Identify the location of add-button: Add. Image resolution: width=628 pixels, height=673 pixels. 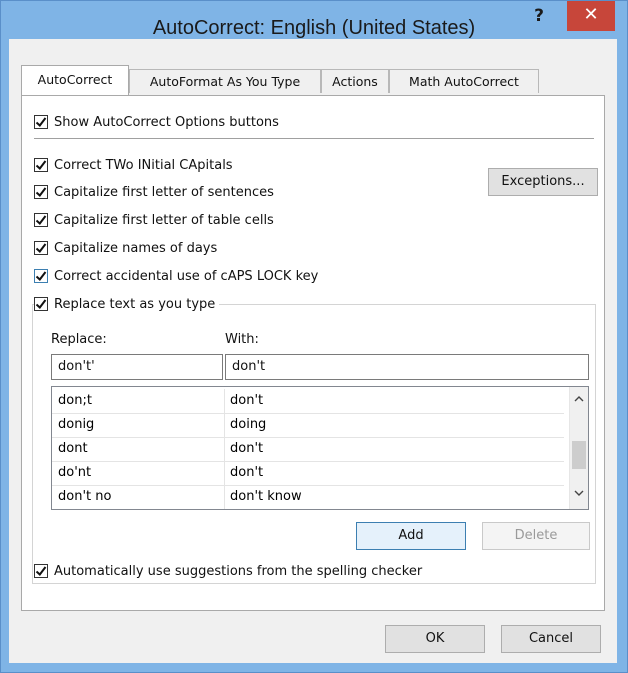
(411, 536).